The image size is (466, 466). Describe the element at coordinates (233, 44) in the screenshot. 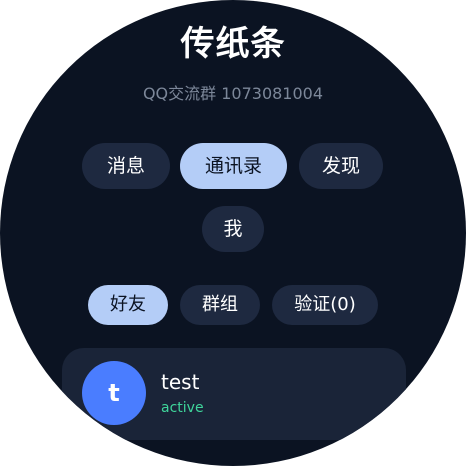

I see `app-title: 传纸条` at that location.